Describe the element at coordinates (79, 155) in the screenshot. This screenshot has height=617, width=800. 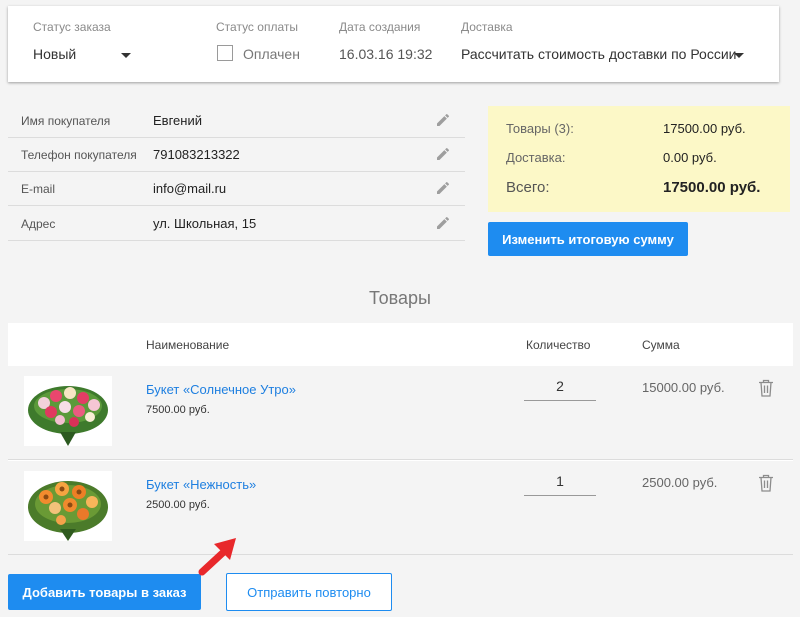
I see `customer-phone-label: Телефон покупателя` at that location.